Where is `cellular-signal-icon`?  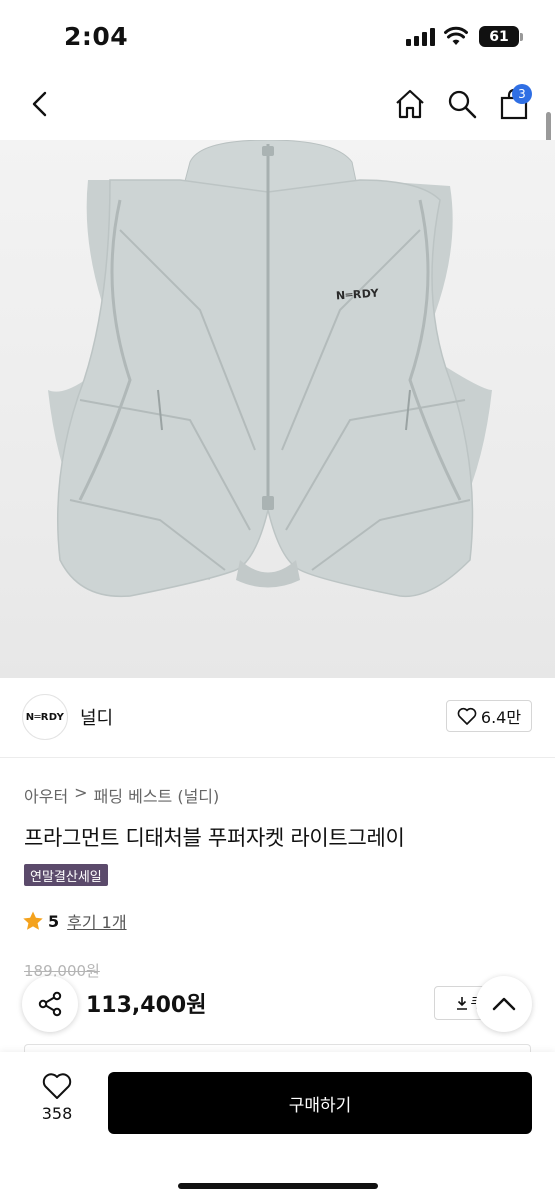
cellular-signal-icon is located at coordinates (420, 37).